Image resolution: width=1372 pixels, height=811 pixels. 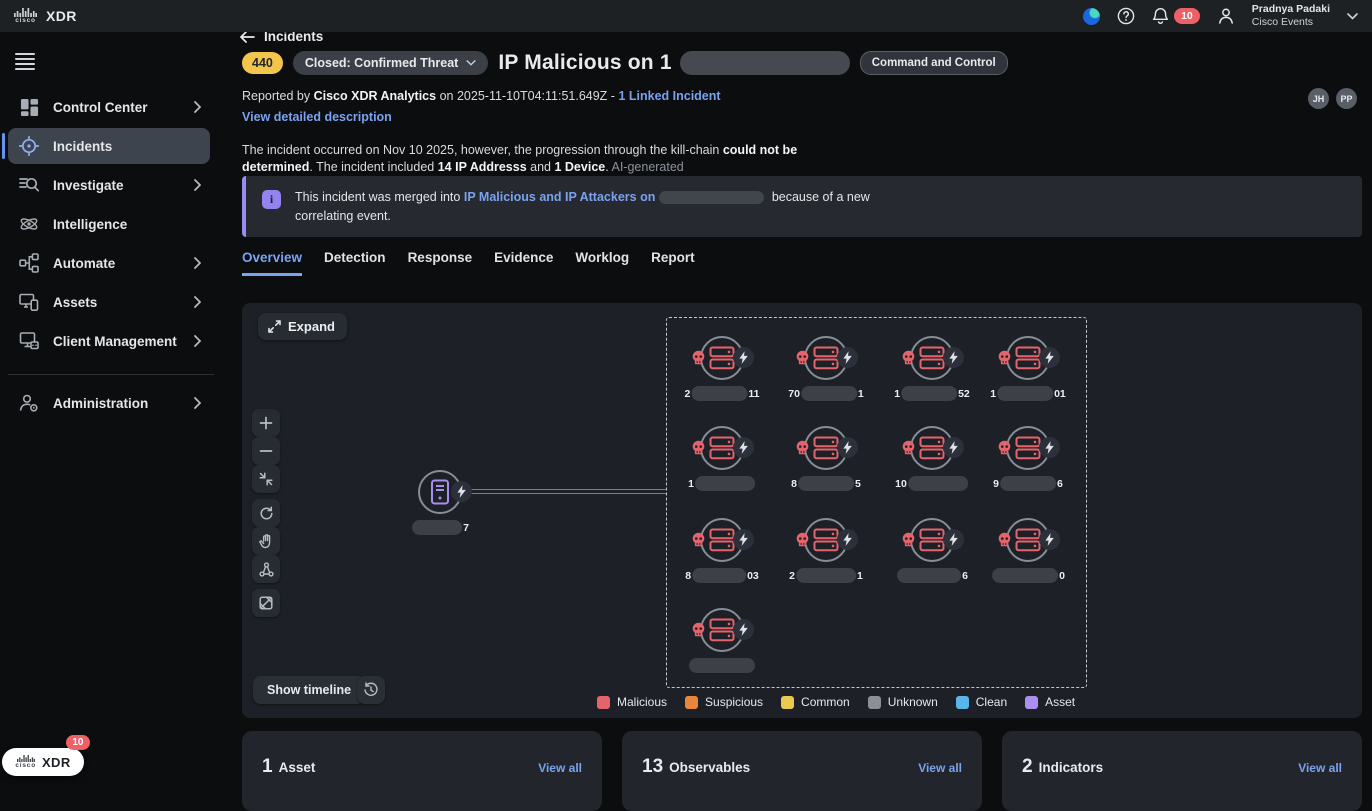 What do you see at coordinates (61, 15) in the screenshot?
I see `app-title: XDR` at bounding box center [61, 15].